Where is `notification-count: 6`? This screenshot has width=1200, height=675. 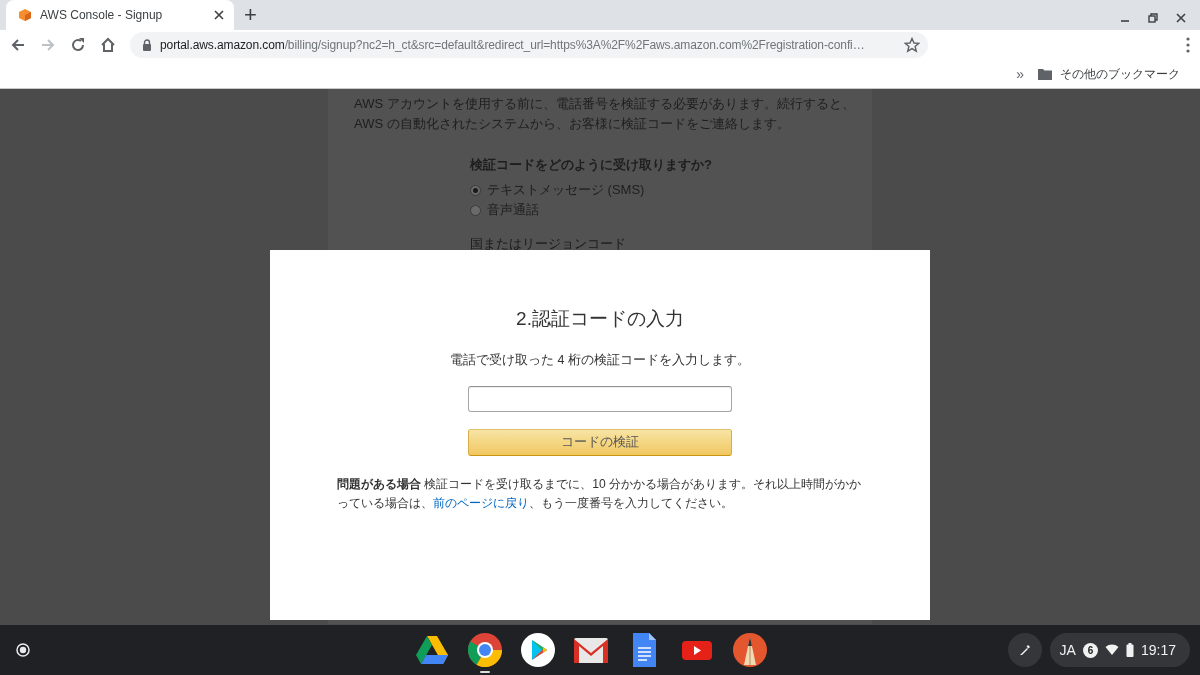
notification-count: 6 is located at coordinates (1090, 650).